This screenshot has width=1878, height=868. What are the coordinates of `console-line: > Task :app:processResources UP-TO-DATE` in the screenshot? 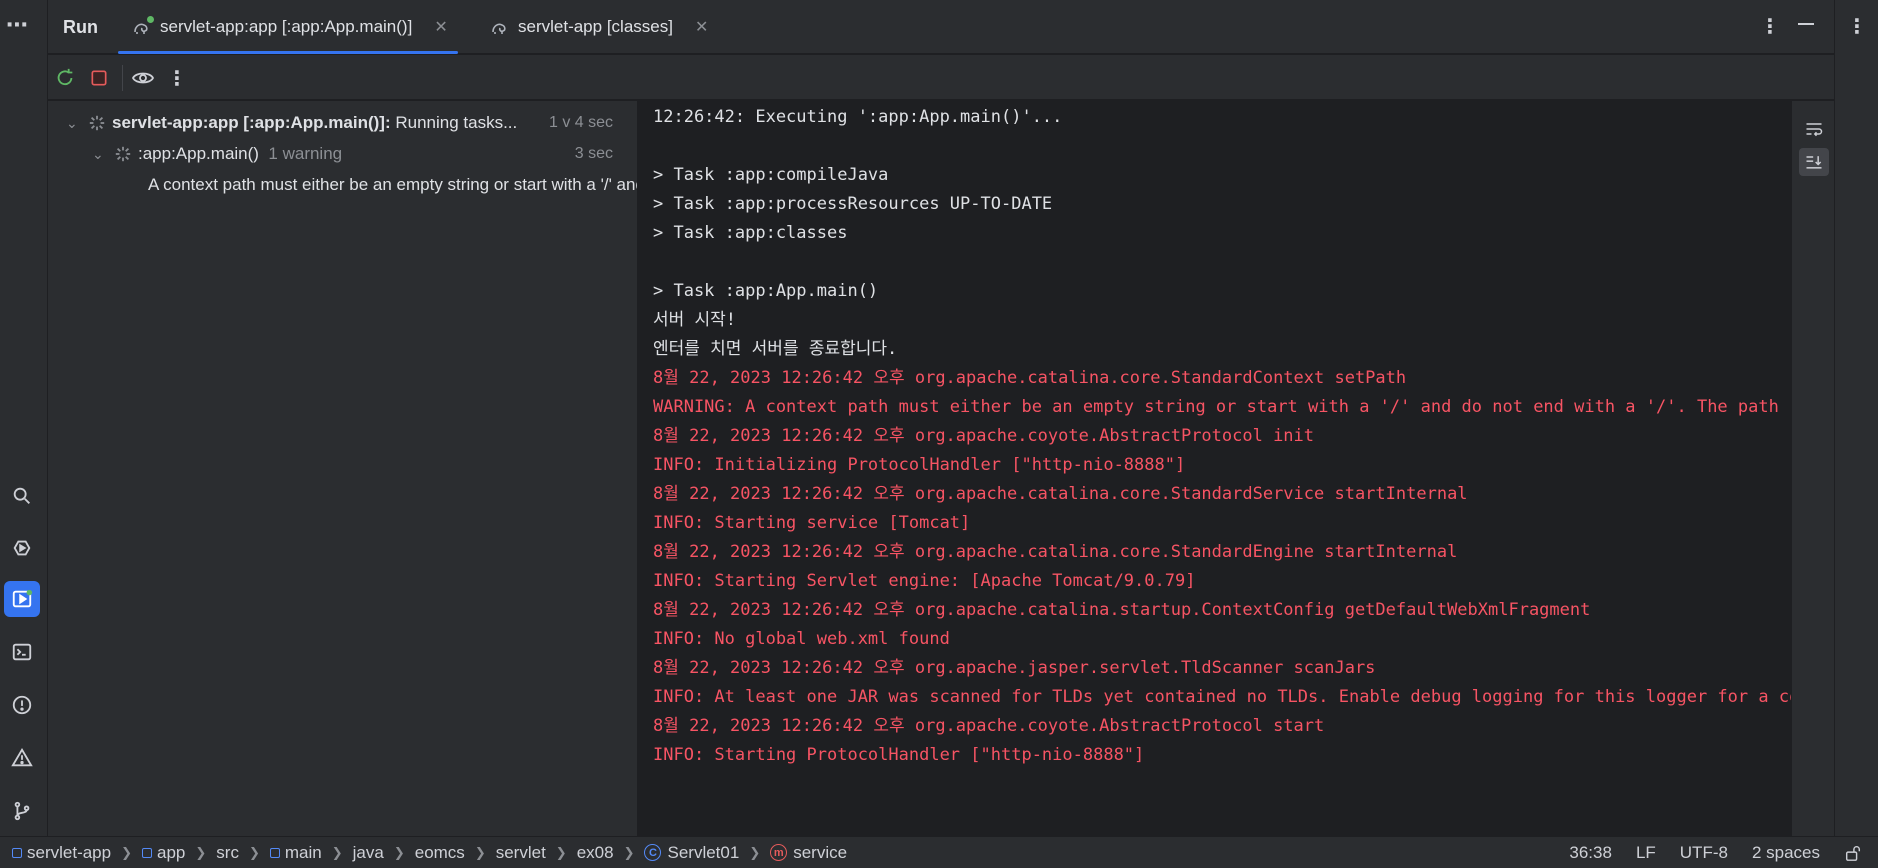 It's located at (853, 204).